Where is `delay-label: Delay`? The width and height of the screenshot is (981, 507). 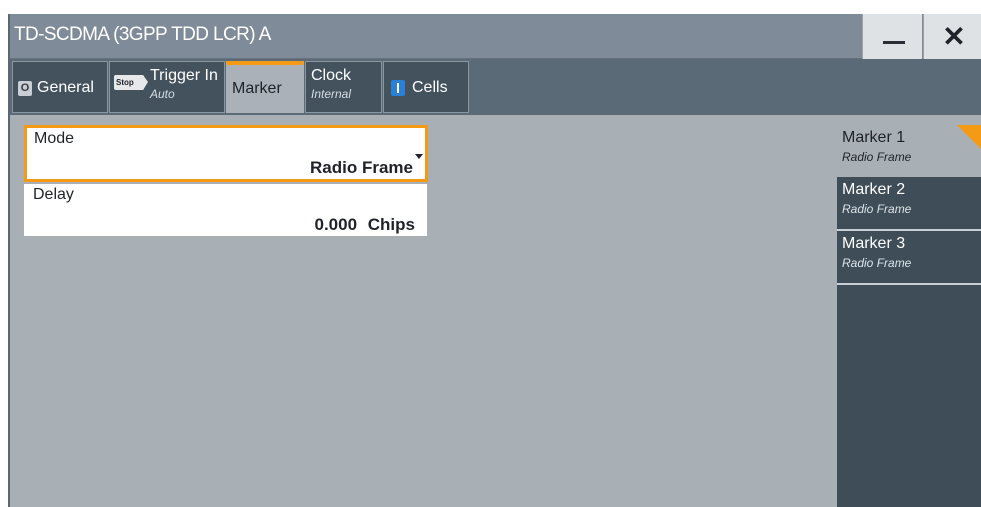 delay-label: Delay is located at coordinates (53, 194).